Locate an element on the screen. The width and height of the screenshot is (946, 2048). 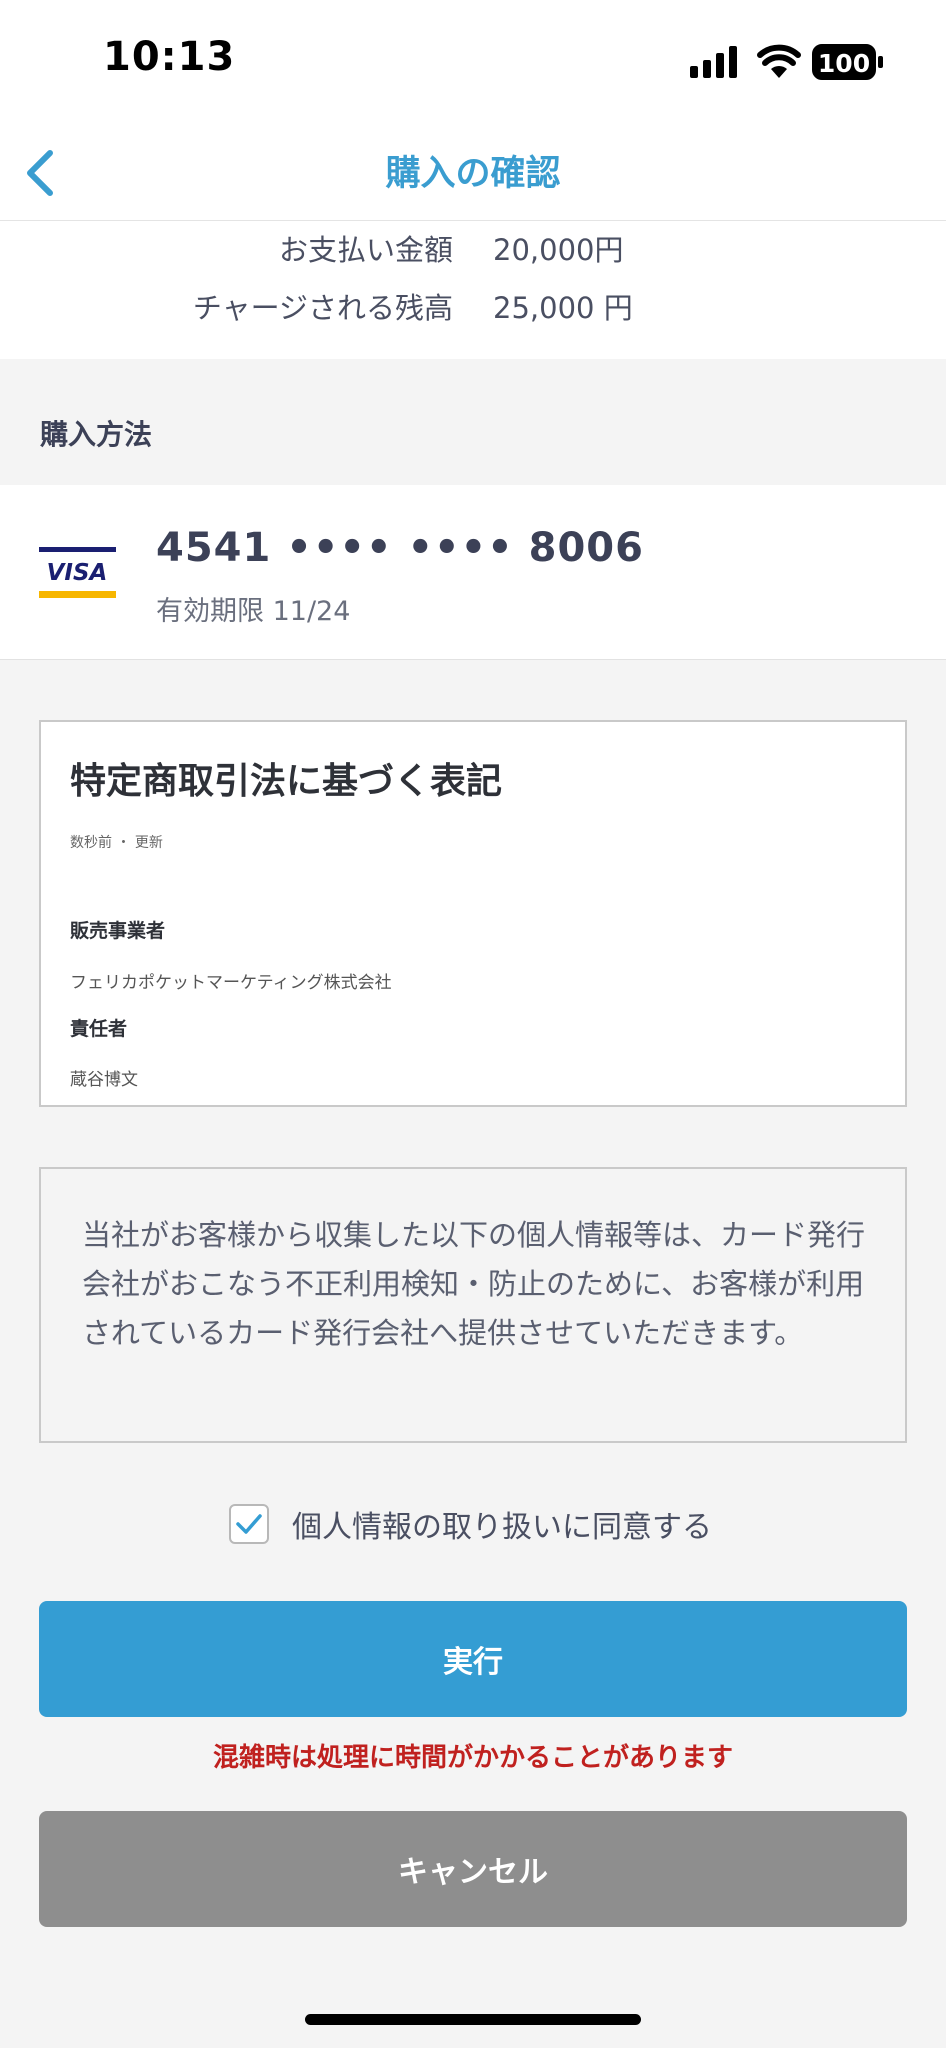
responsible-person-name: 蔵谷博文 is located at coordinates (104, 1080).